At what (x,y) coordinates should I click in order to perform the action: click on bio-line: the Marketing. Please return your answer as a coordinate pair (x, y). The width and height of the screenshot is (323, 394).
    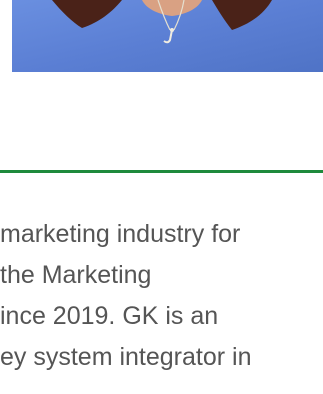
    Looking at the image, I should click on (161, 275).